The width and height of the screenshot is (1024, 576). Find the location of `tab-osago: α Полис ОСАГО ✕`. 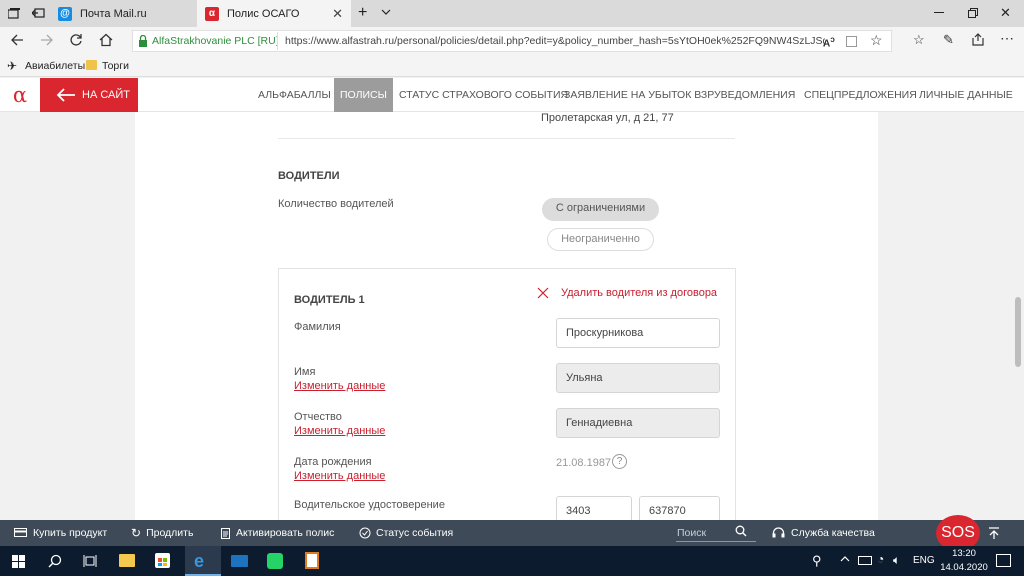

tab-osago: α Полис ОСАГО ✕ is located at coordinates (274, 13).